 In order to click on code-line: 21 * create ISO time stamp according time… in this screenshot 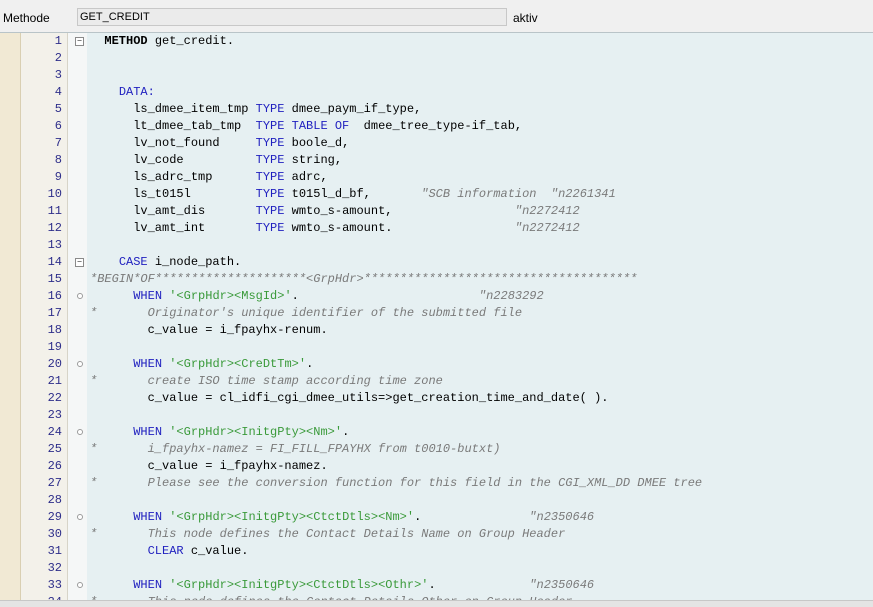, I will do `click(436, 381)`.